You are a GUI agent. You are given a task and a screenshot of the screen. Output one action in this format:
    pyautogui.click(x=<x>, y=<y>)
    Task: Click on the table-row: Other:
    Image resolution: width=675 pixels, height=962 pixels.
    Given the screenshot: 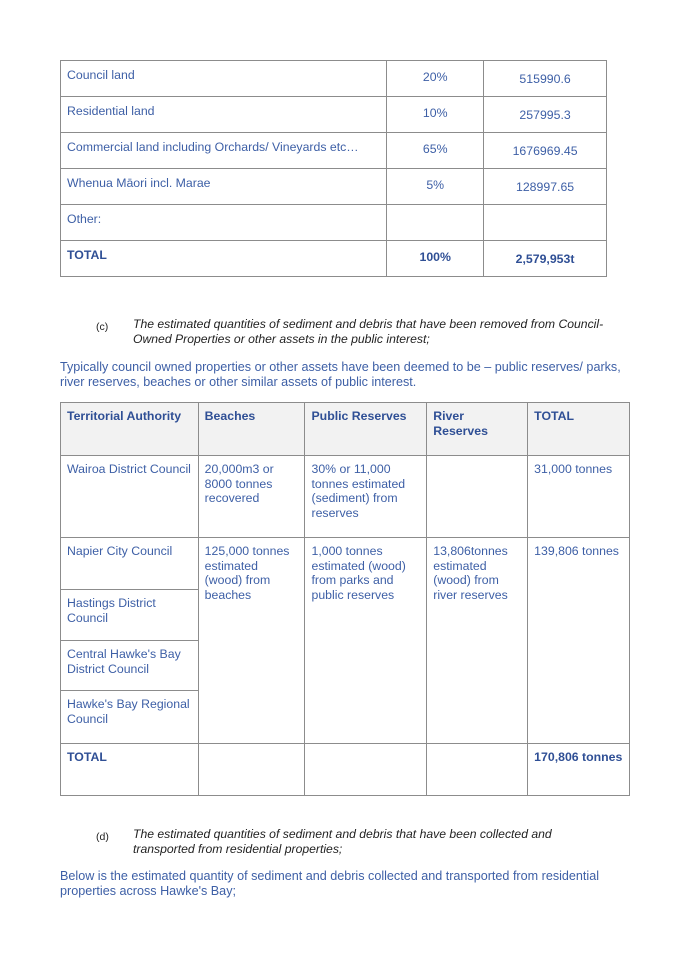 What is the action you would take?
    pyautogui.click(x=333, y=222)
    